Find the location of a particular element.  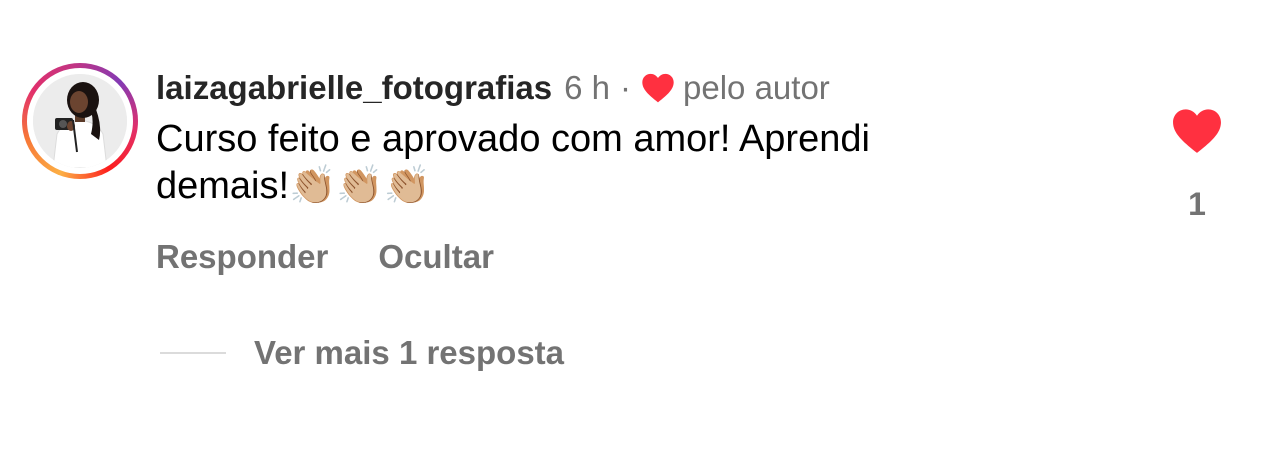

replies-divider is located at coordinates (193, 353).